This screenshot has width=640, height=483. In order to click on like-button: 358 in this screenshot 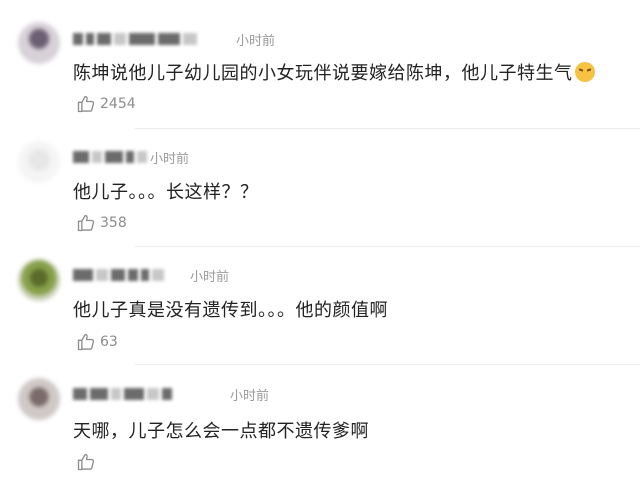, I will do `click(101, 223)`.